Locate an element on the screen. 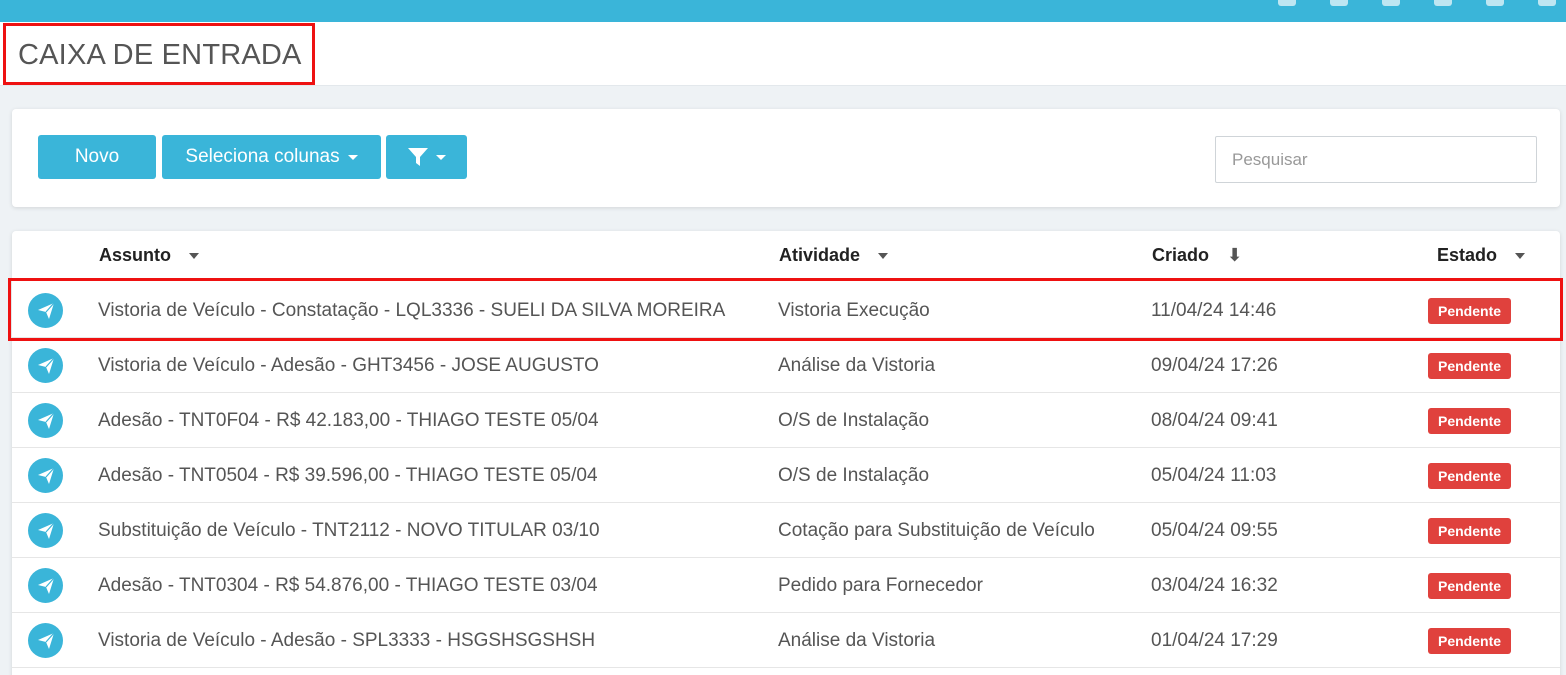 This screenshot has width=1566, height=675. cell-criado: 11/04/24 14:46 is located at coordinates (1214, 310).